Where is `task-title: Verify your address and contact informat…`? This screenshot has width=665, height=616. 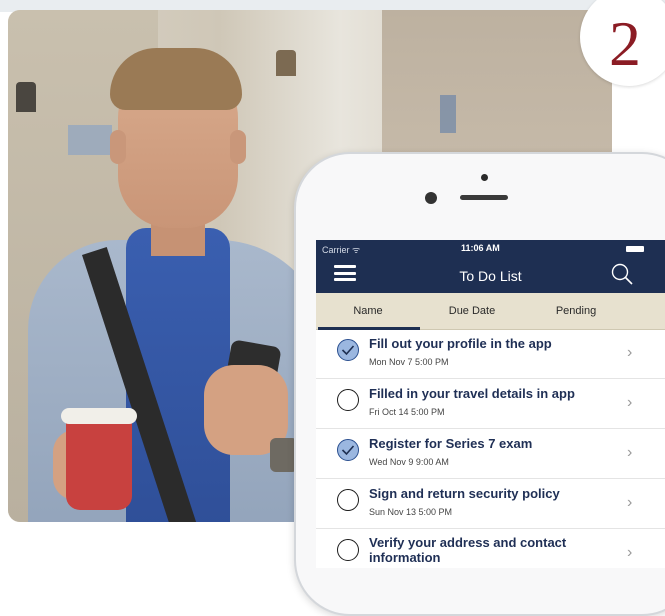
task-title: Verify your address and contact informat… is located at coordinates (468, 550).